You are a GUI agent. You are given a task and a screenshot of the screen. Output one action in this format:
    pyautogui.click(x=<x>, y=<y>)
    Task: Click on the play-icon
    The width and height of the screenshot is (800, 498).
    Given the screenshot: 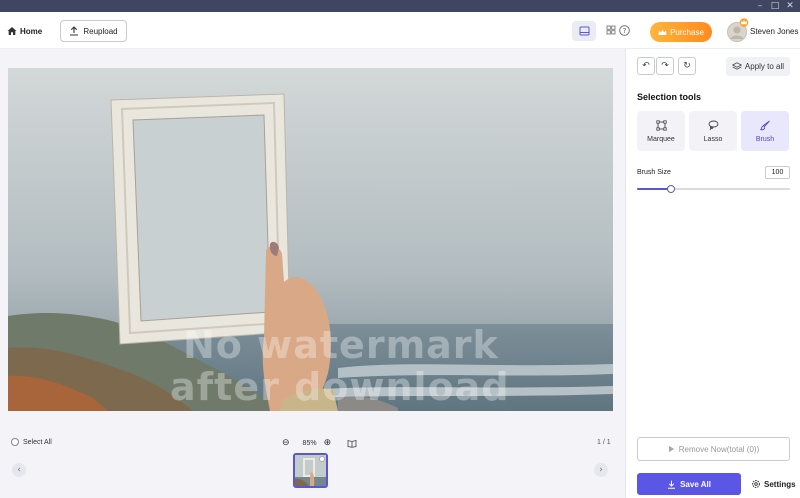 What is the action you would take?
    pyautogui.click(x=671, y=449)
    